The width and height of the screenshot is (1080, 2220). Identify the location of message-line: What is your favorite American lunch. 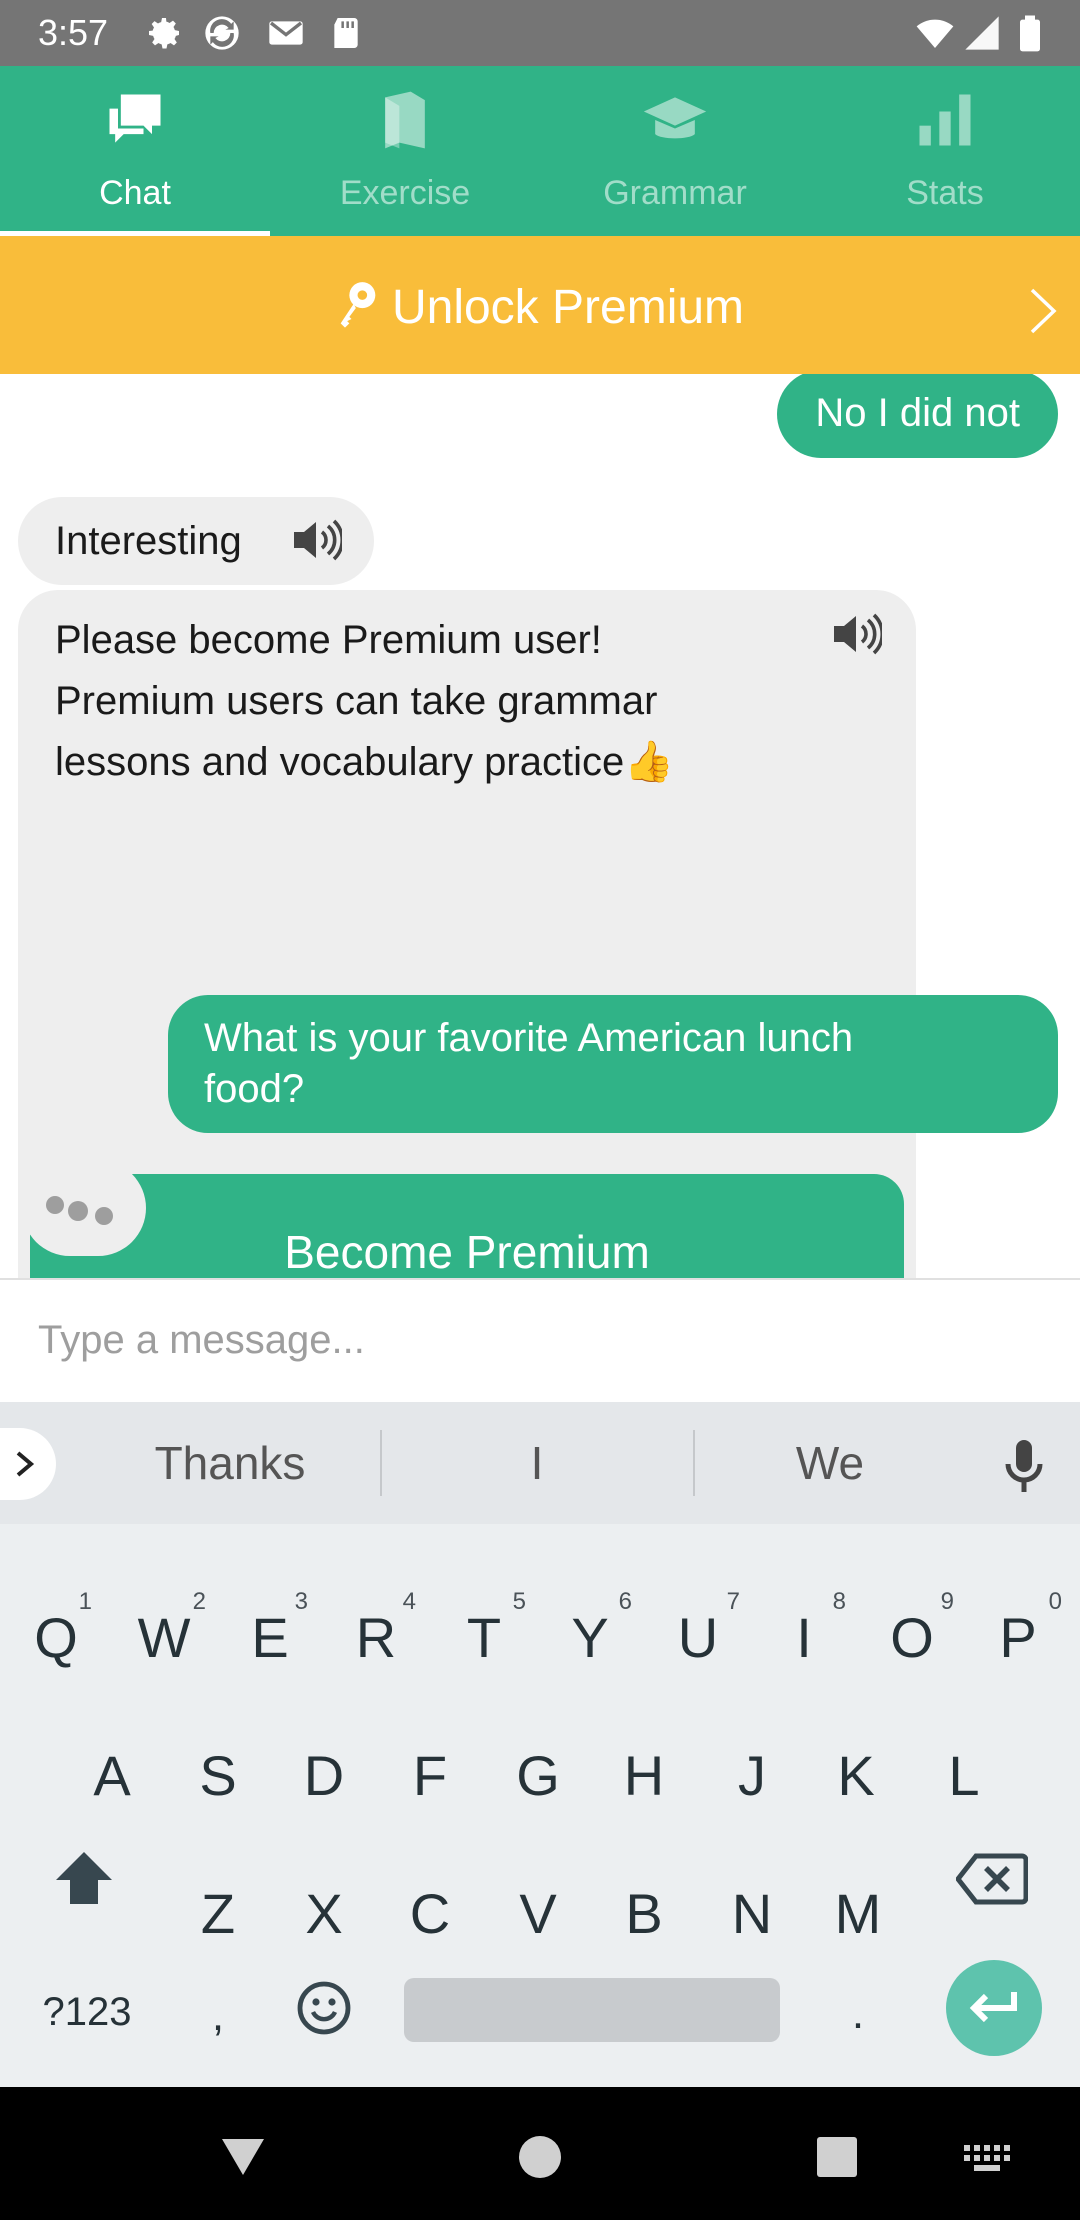
(529, 1038).